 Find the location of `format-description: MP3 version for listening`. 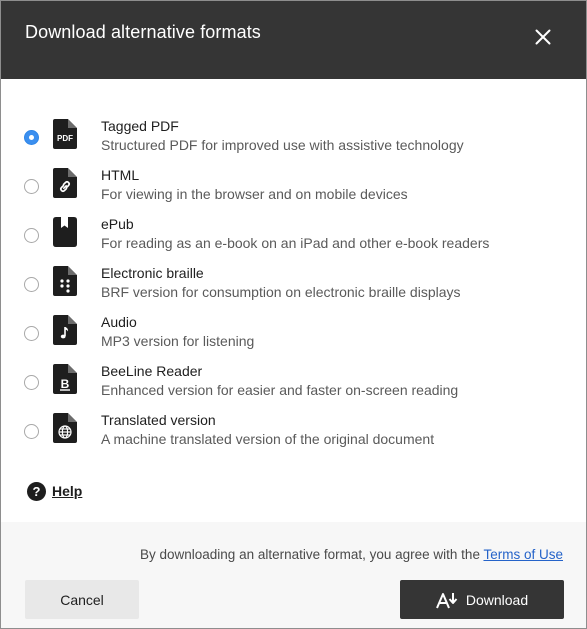

format-description: MP3 version for listening is located at coordinates (178, 341).